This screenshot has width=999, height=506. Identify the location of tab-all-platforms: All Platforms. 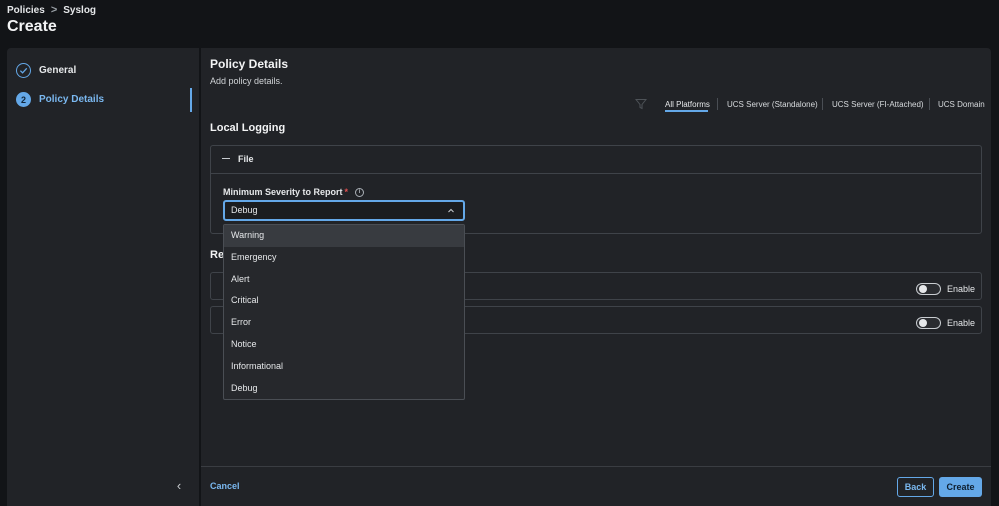
(687, 104).